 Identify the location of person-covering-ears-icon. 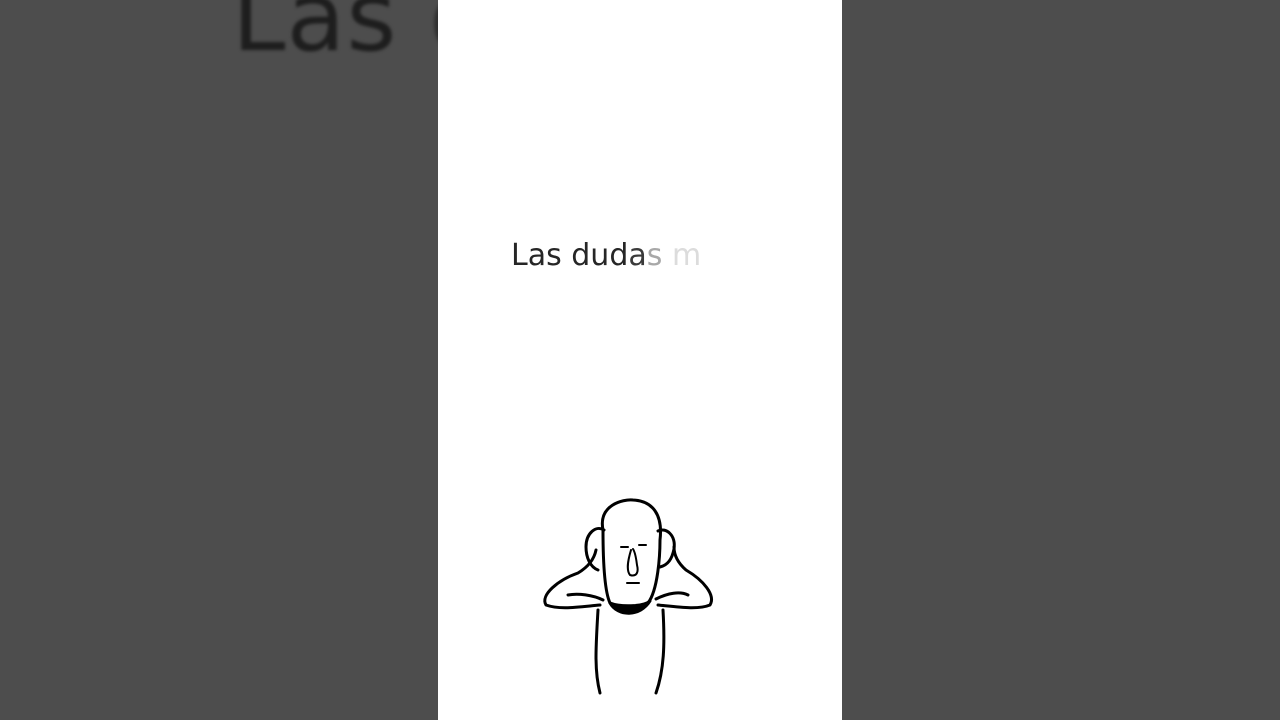
(628, 596).